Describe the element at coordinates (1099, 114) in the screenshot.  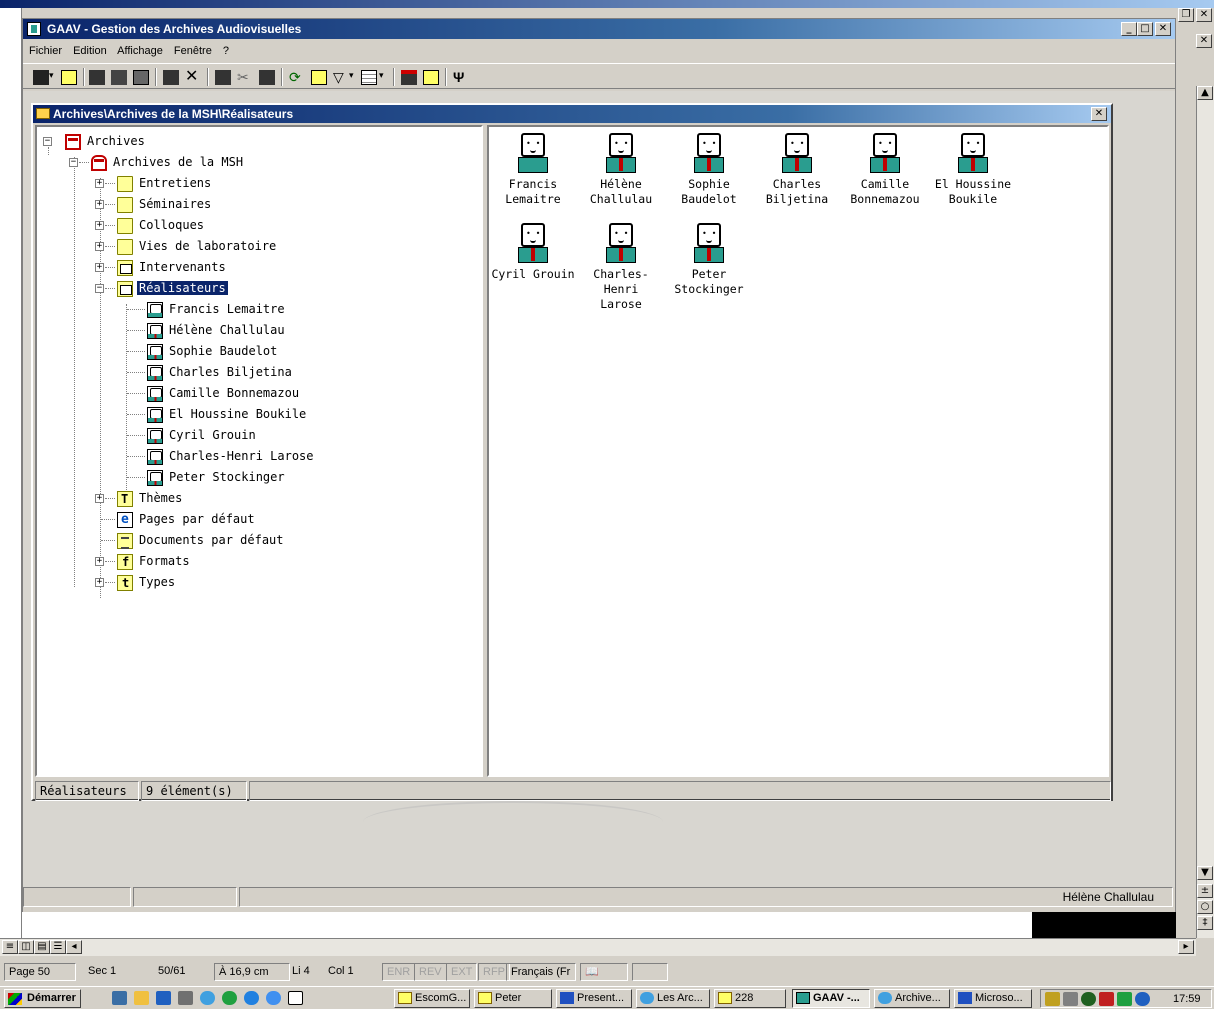
I see `child-close-button: ✕` at that location.